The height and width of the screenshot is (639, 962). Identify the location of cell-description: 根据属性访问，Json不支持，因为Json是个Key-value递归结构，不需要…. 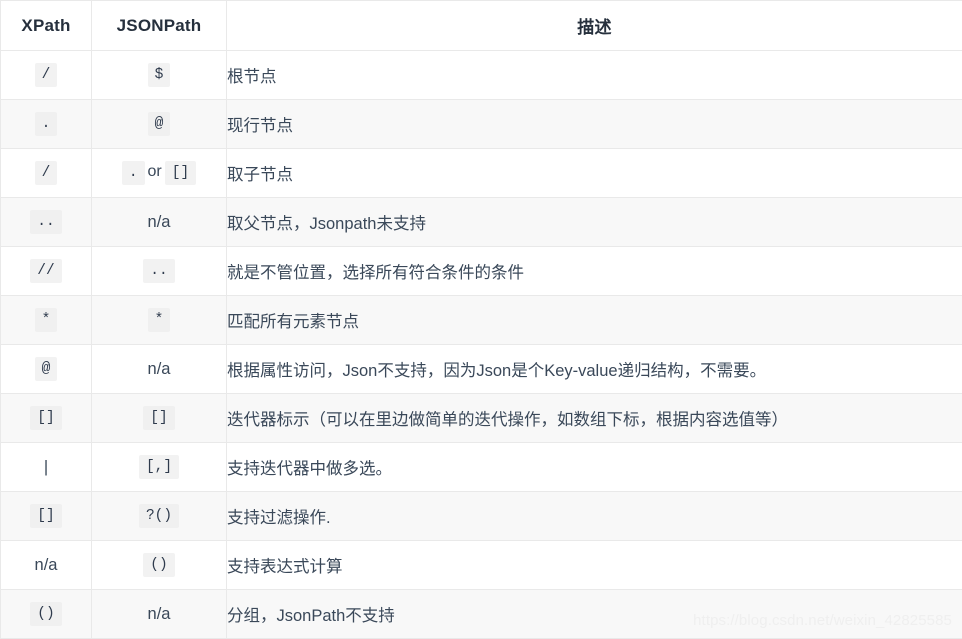
(594, 369).